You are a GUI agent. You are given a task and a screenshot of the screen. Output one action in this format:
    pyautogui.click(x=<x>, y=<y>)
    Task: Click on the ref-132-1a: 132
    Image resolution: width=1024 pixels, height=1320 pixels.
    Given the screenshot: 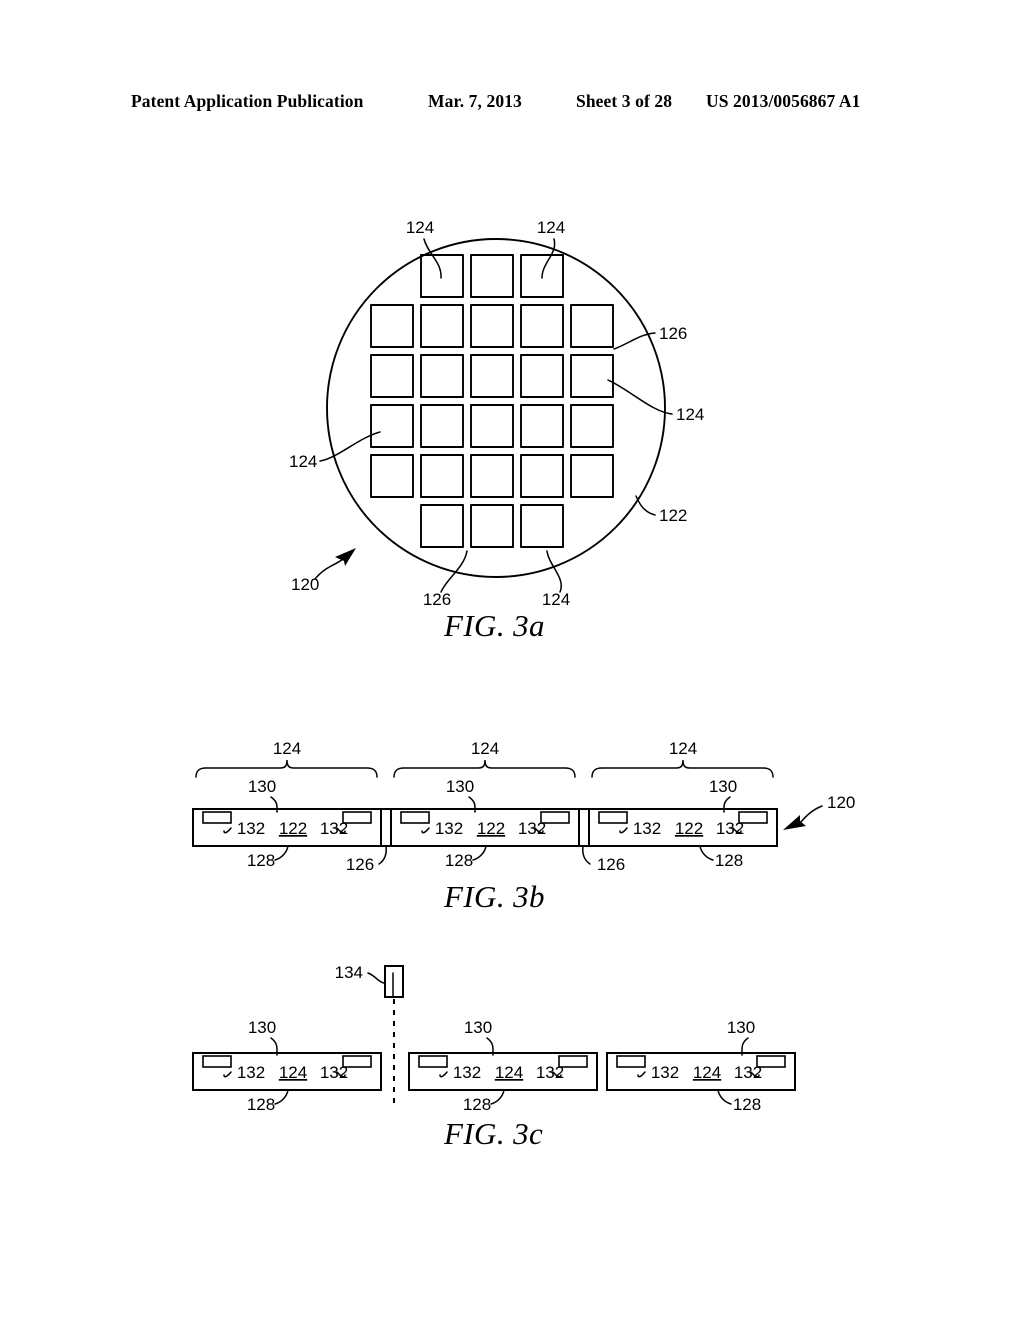 What is the action you would take?
    pyautogui.click(x=251, y=828)
    